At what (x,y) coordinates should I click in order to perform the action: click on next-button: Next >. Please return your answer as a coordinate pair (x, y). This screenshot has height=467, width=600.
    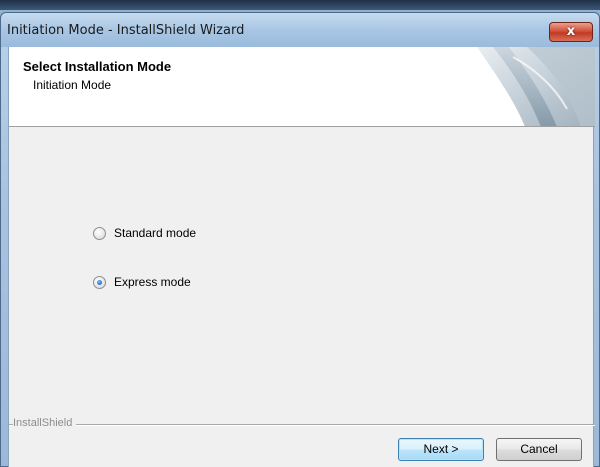
    Looking at the image, I should click on (441, 449).